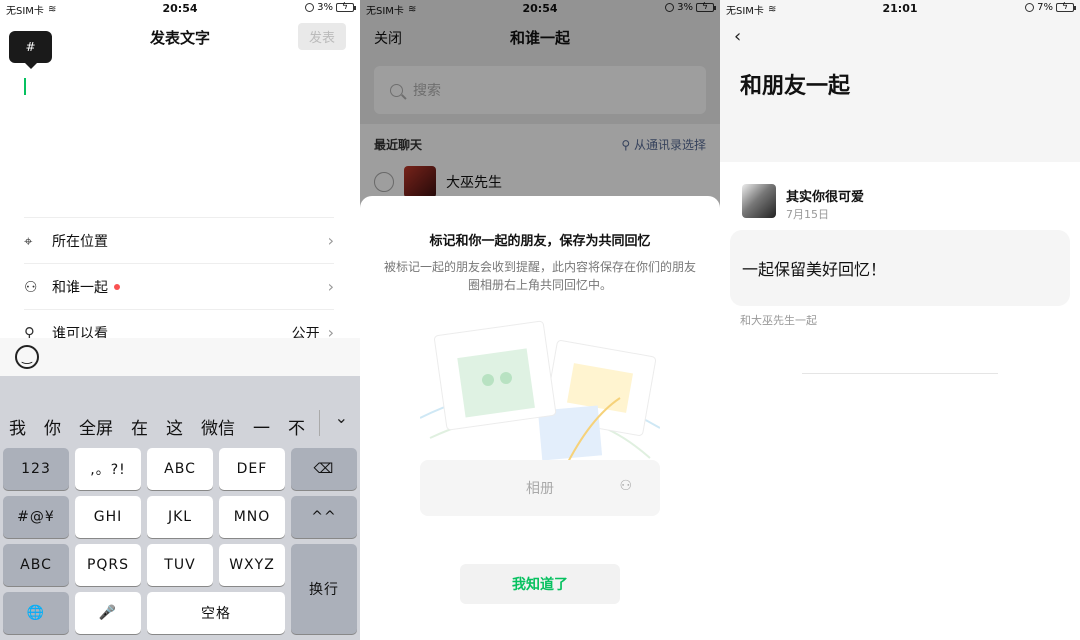  What do you see at coordinates (80, 241) in the screenshot?
I see `option-label: 所在位置` at bounding box center [80, 241].